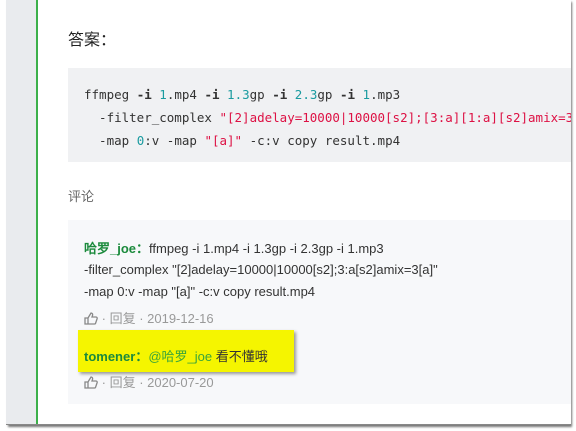 The image size is (576, 431). I want to click on comment-user: 哈罗_joe, so click(110, 248).